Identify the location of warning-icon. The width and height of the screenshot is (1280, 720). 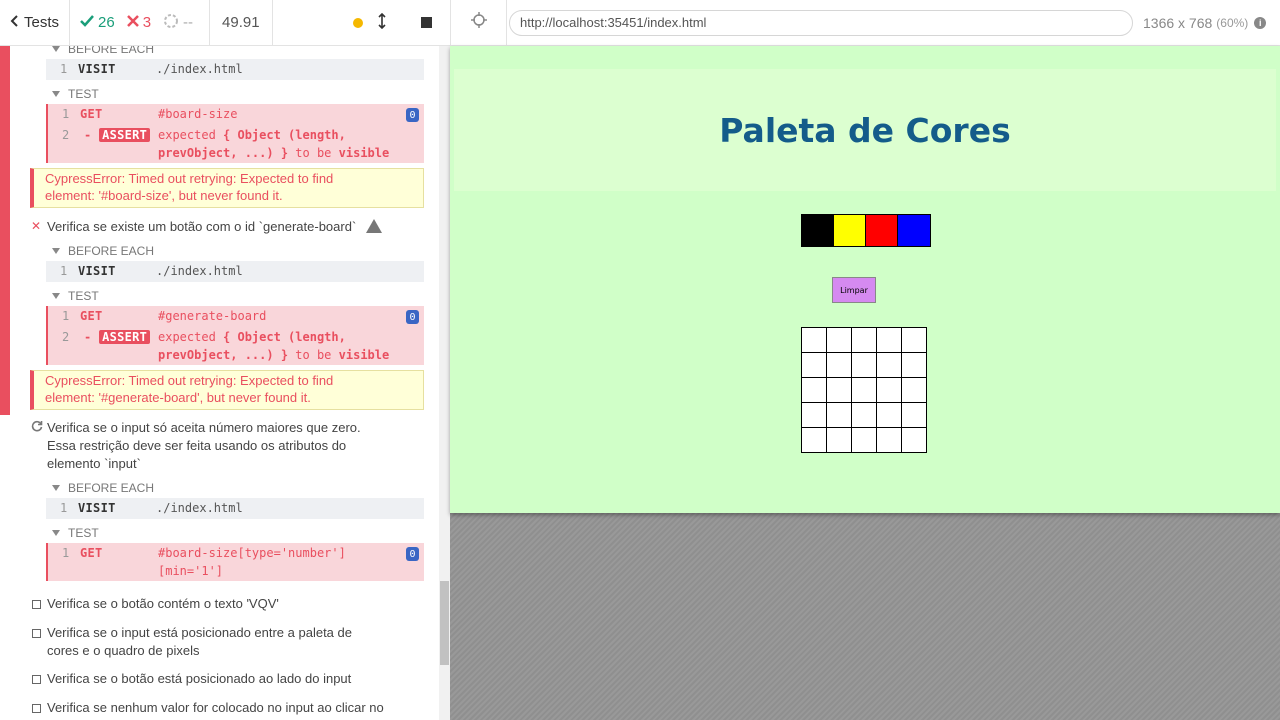
(374, 226).